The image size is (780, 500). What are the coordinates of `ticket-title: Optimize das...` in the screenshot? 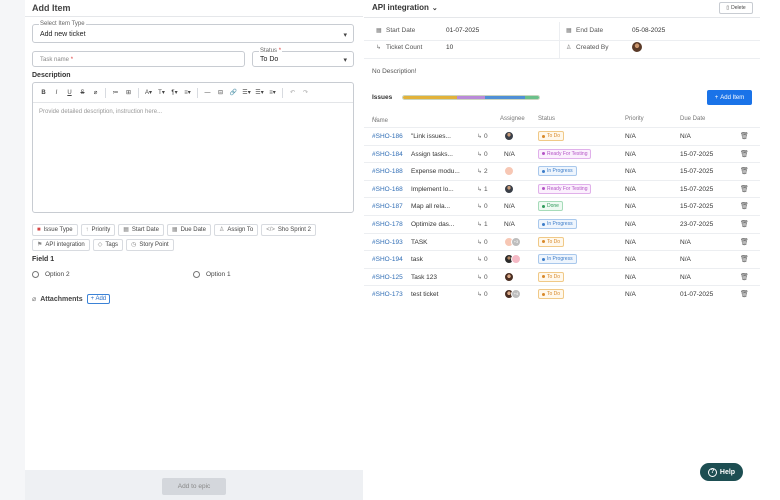 It's located at (432, 224).